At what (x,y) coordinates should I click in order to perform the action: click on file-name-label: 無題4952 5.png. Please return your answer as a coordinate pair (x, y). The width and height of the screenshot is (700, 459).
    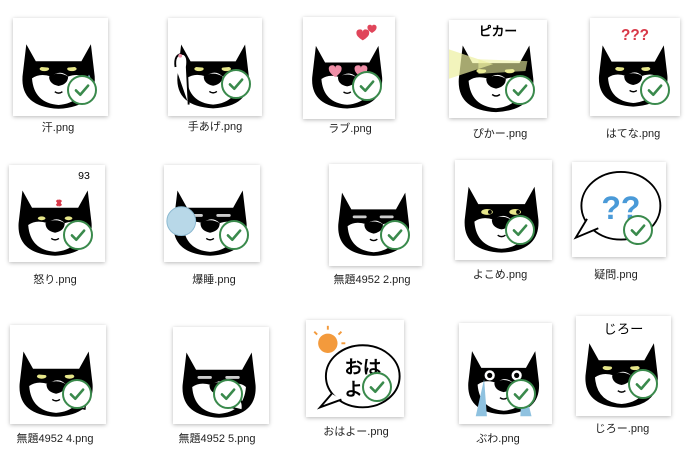
    Looking at the image, I should click on (217, 438).